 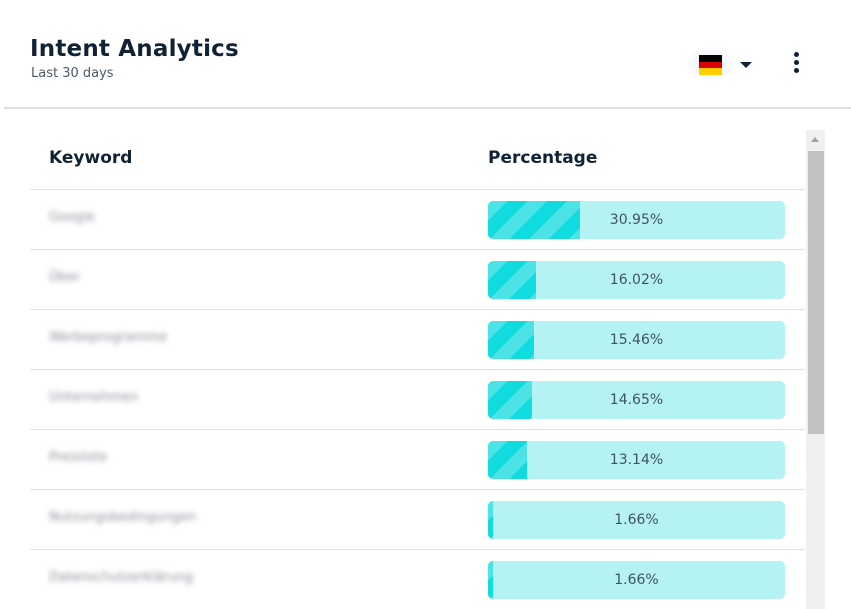 What do you see at coordinates (417, 579) in the screenshot?
I see `table-row: Datenschutzerklärung 1.66%` at bounding box center [417, 579].